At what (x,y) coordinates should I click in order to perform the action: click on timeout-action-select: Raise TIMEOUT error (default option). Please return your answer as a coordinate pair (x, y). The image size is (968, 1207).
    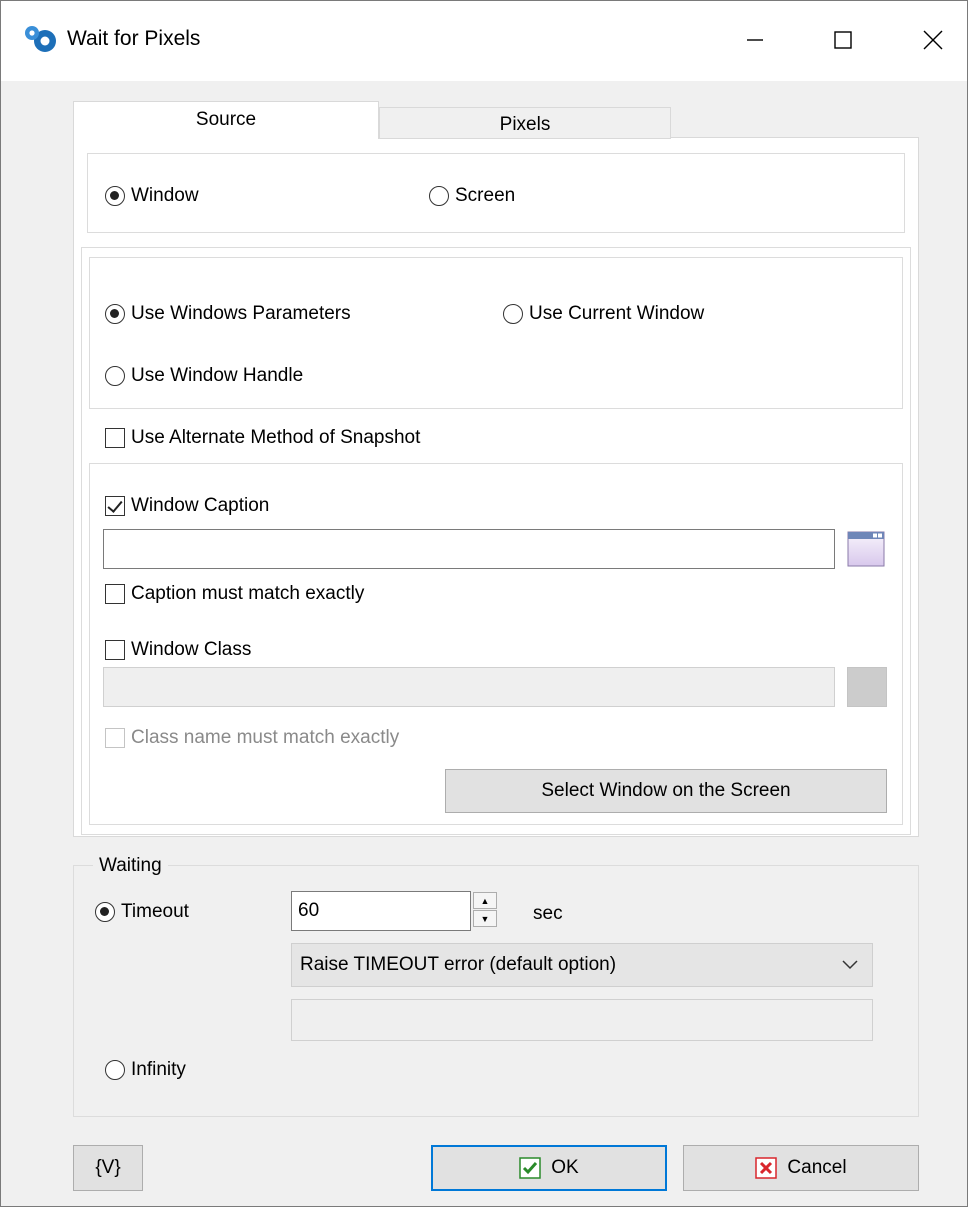
    Looking at the image, I should click on (582, 965).